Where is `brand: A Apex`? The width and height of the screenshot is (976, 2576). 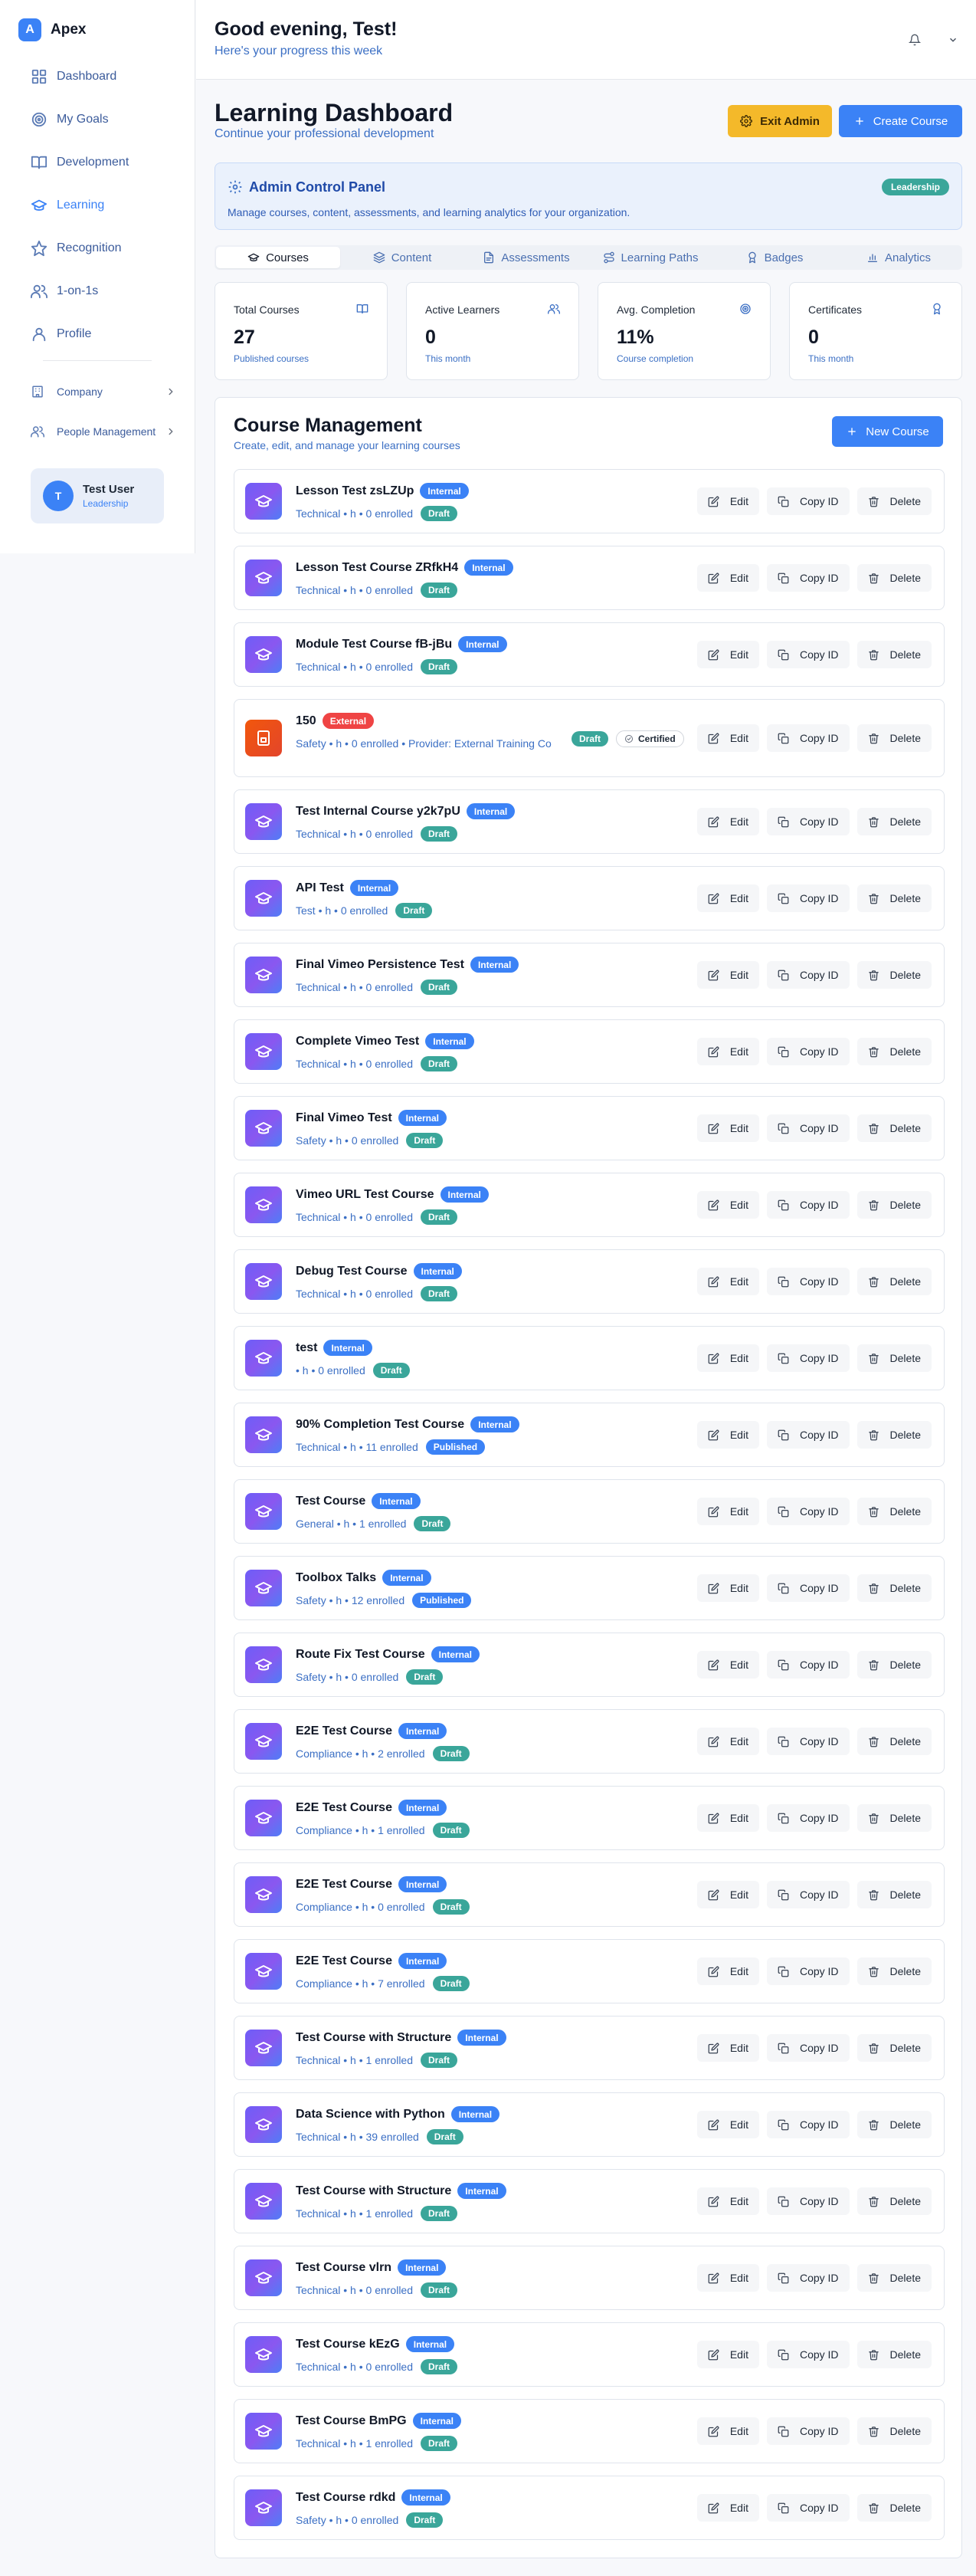 brand: A Apex is located at coordinates (97, 30).